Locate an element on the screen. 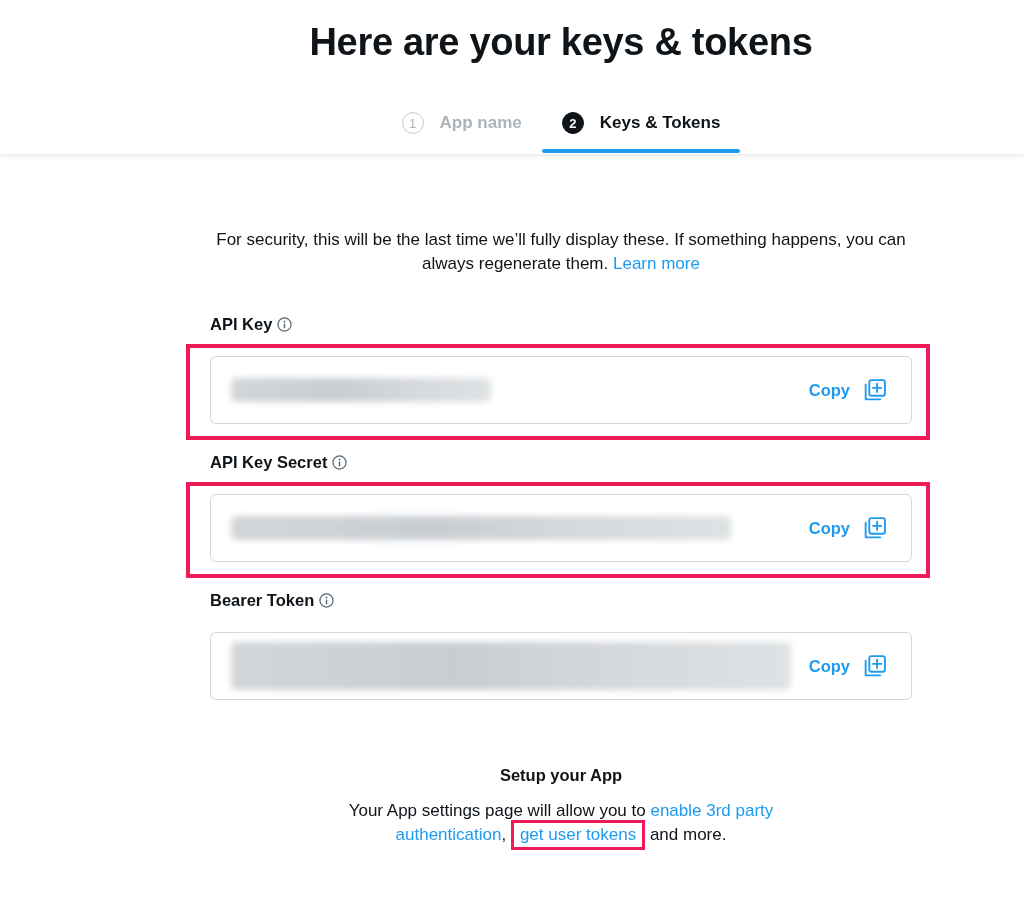 Image resolution: width=1024 pixels, height=902 pixels. text-link: authentication is located at coordinates (448, 834).